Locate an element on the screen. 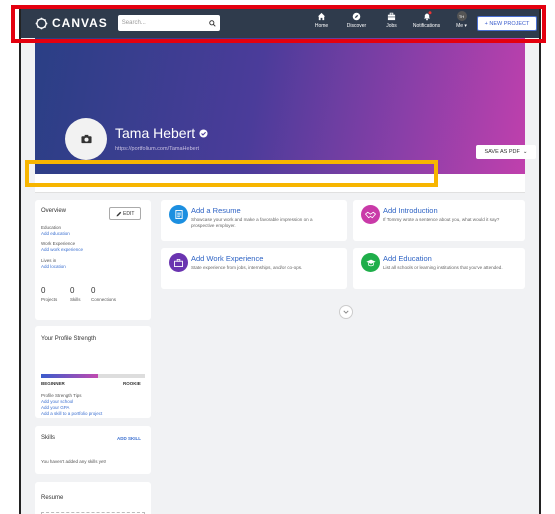 This screenshot has width=555, height=514. resume-card: Resume is located at coordinates (93, 498).